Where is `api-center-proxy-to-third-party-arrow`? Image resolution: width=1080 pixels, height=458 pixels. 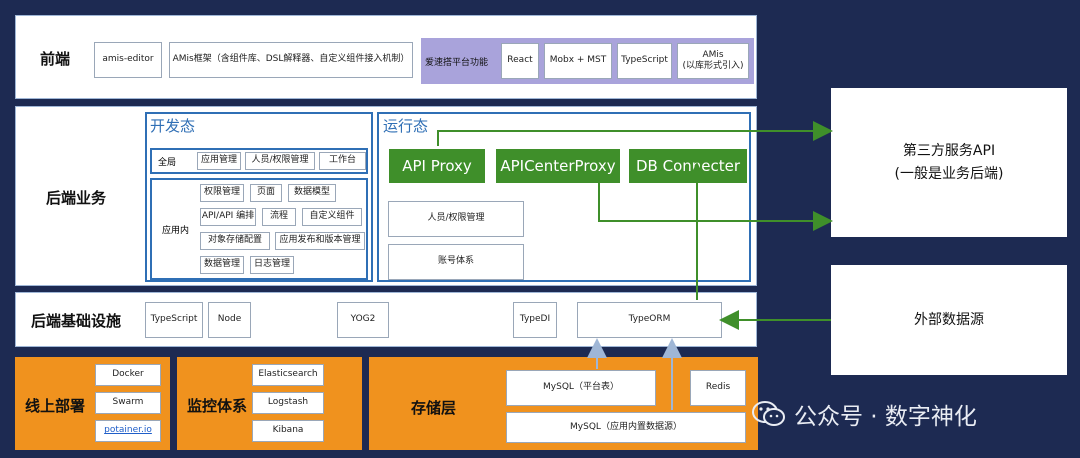 api-center-proxy-to-third-party-arrow is located at coordinates (715, 205).